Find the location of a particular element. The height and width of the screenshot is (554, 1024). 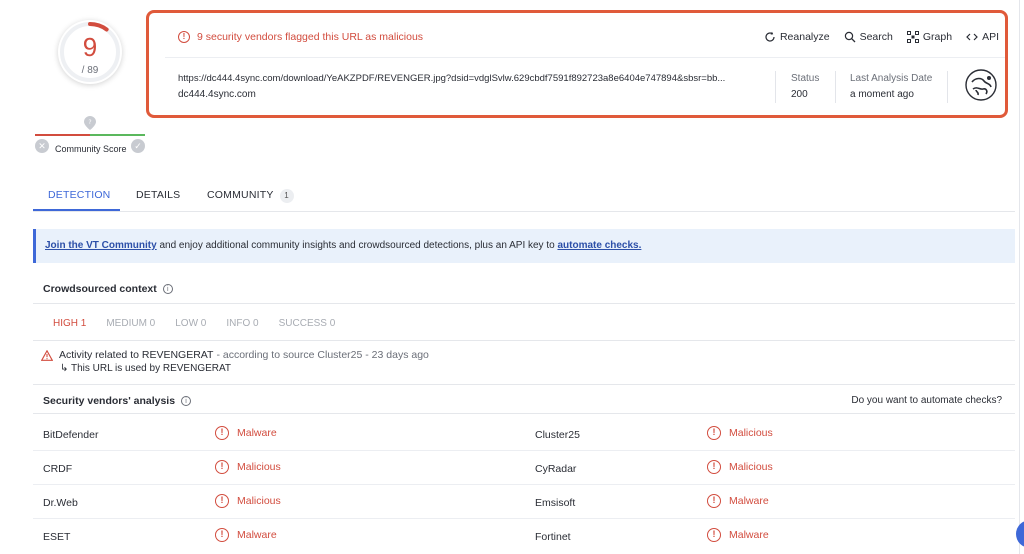

check-icon: ✓ is located at coordinates (138, 146).